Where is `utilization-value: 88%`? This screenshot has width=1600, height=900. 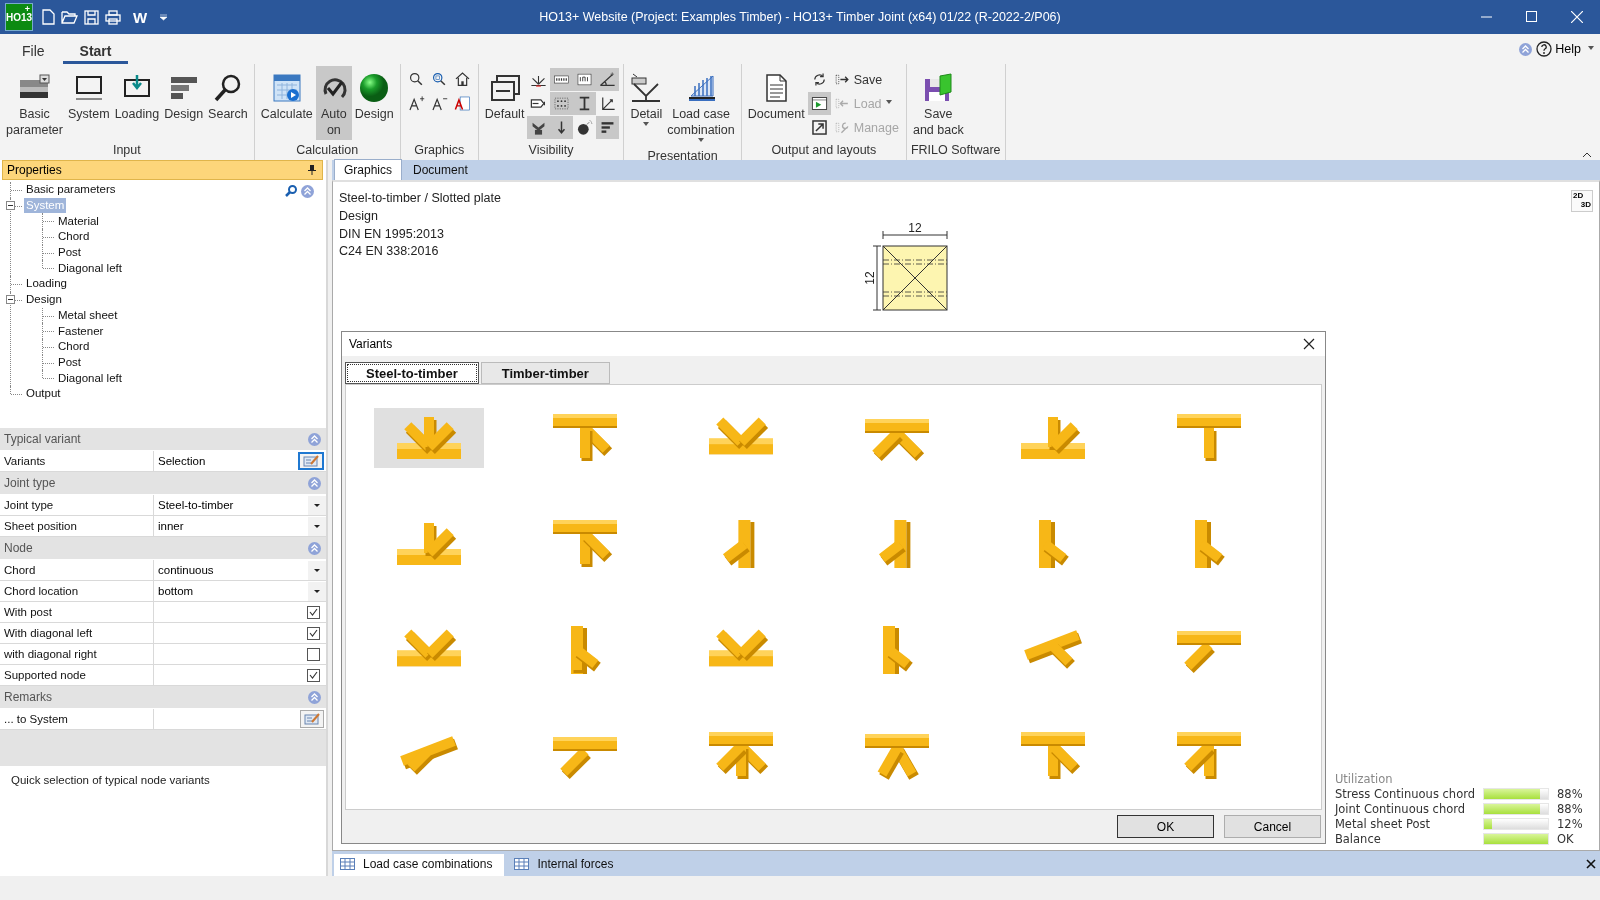 utilization-value: 88% is located at coordinates (1570, 794).